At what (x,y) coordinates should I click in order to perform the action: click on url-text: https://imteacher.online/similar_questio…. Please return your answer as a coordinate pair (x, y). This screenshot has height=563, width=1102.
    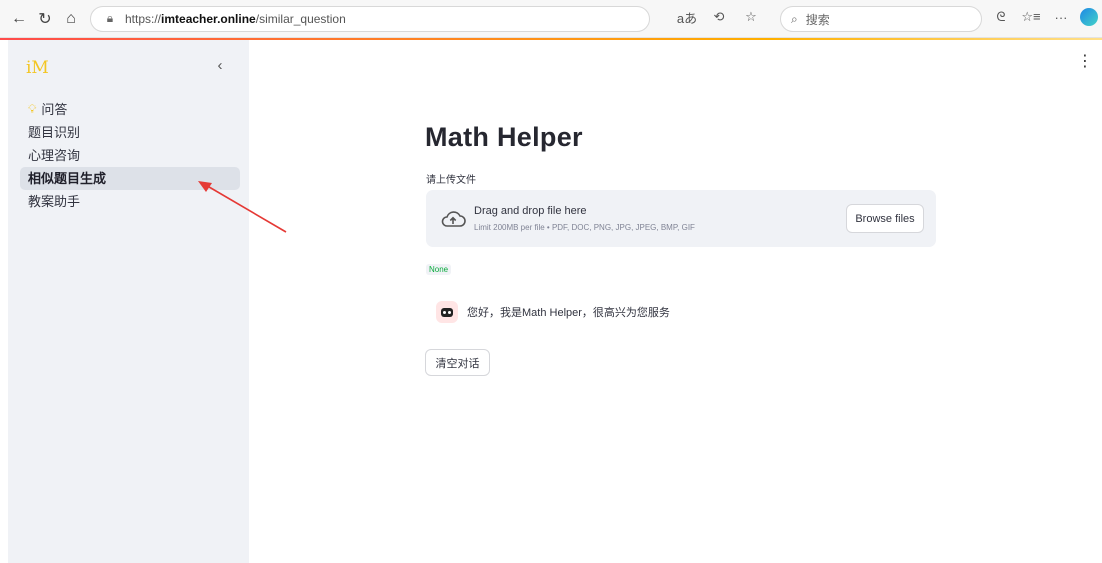
    Looking at the image, I should click on (235, 19).